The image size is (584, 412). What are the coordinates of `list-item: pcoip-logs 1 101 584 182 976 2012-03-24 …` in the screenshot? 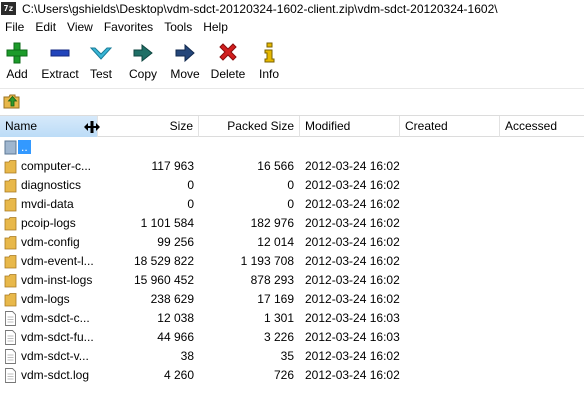 It's located at (292, 223).